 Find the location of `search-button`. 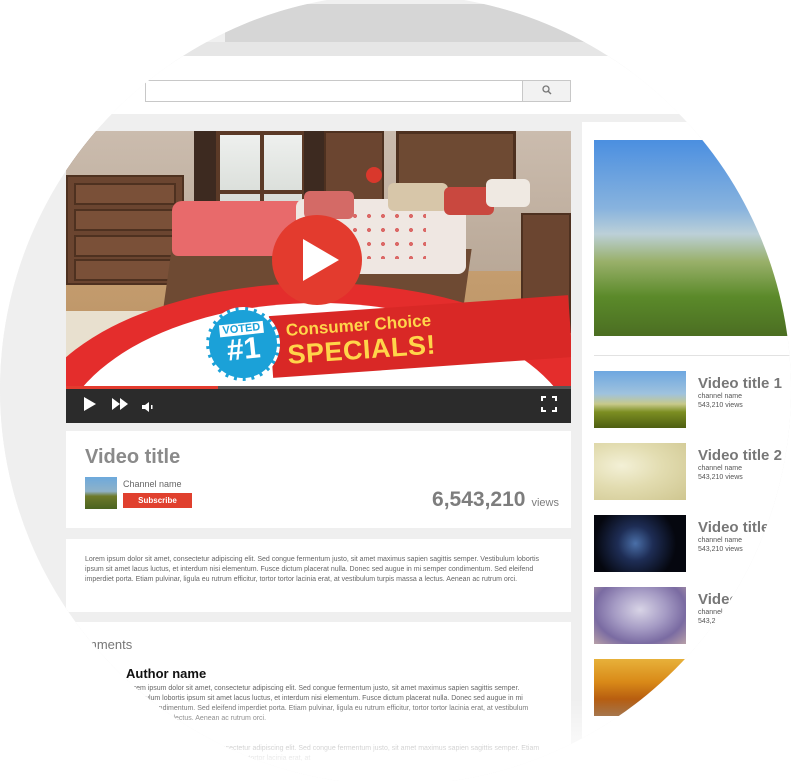

search-button is located at coordinates (546, 91).